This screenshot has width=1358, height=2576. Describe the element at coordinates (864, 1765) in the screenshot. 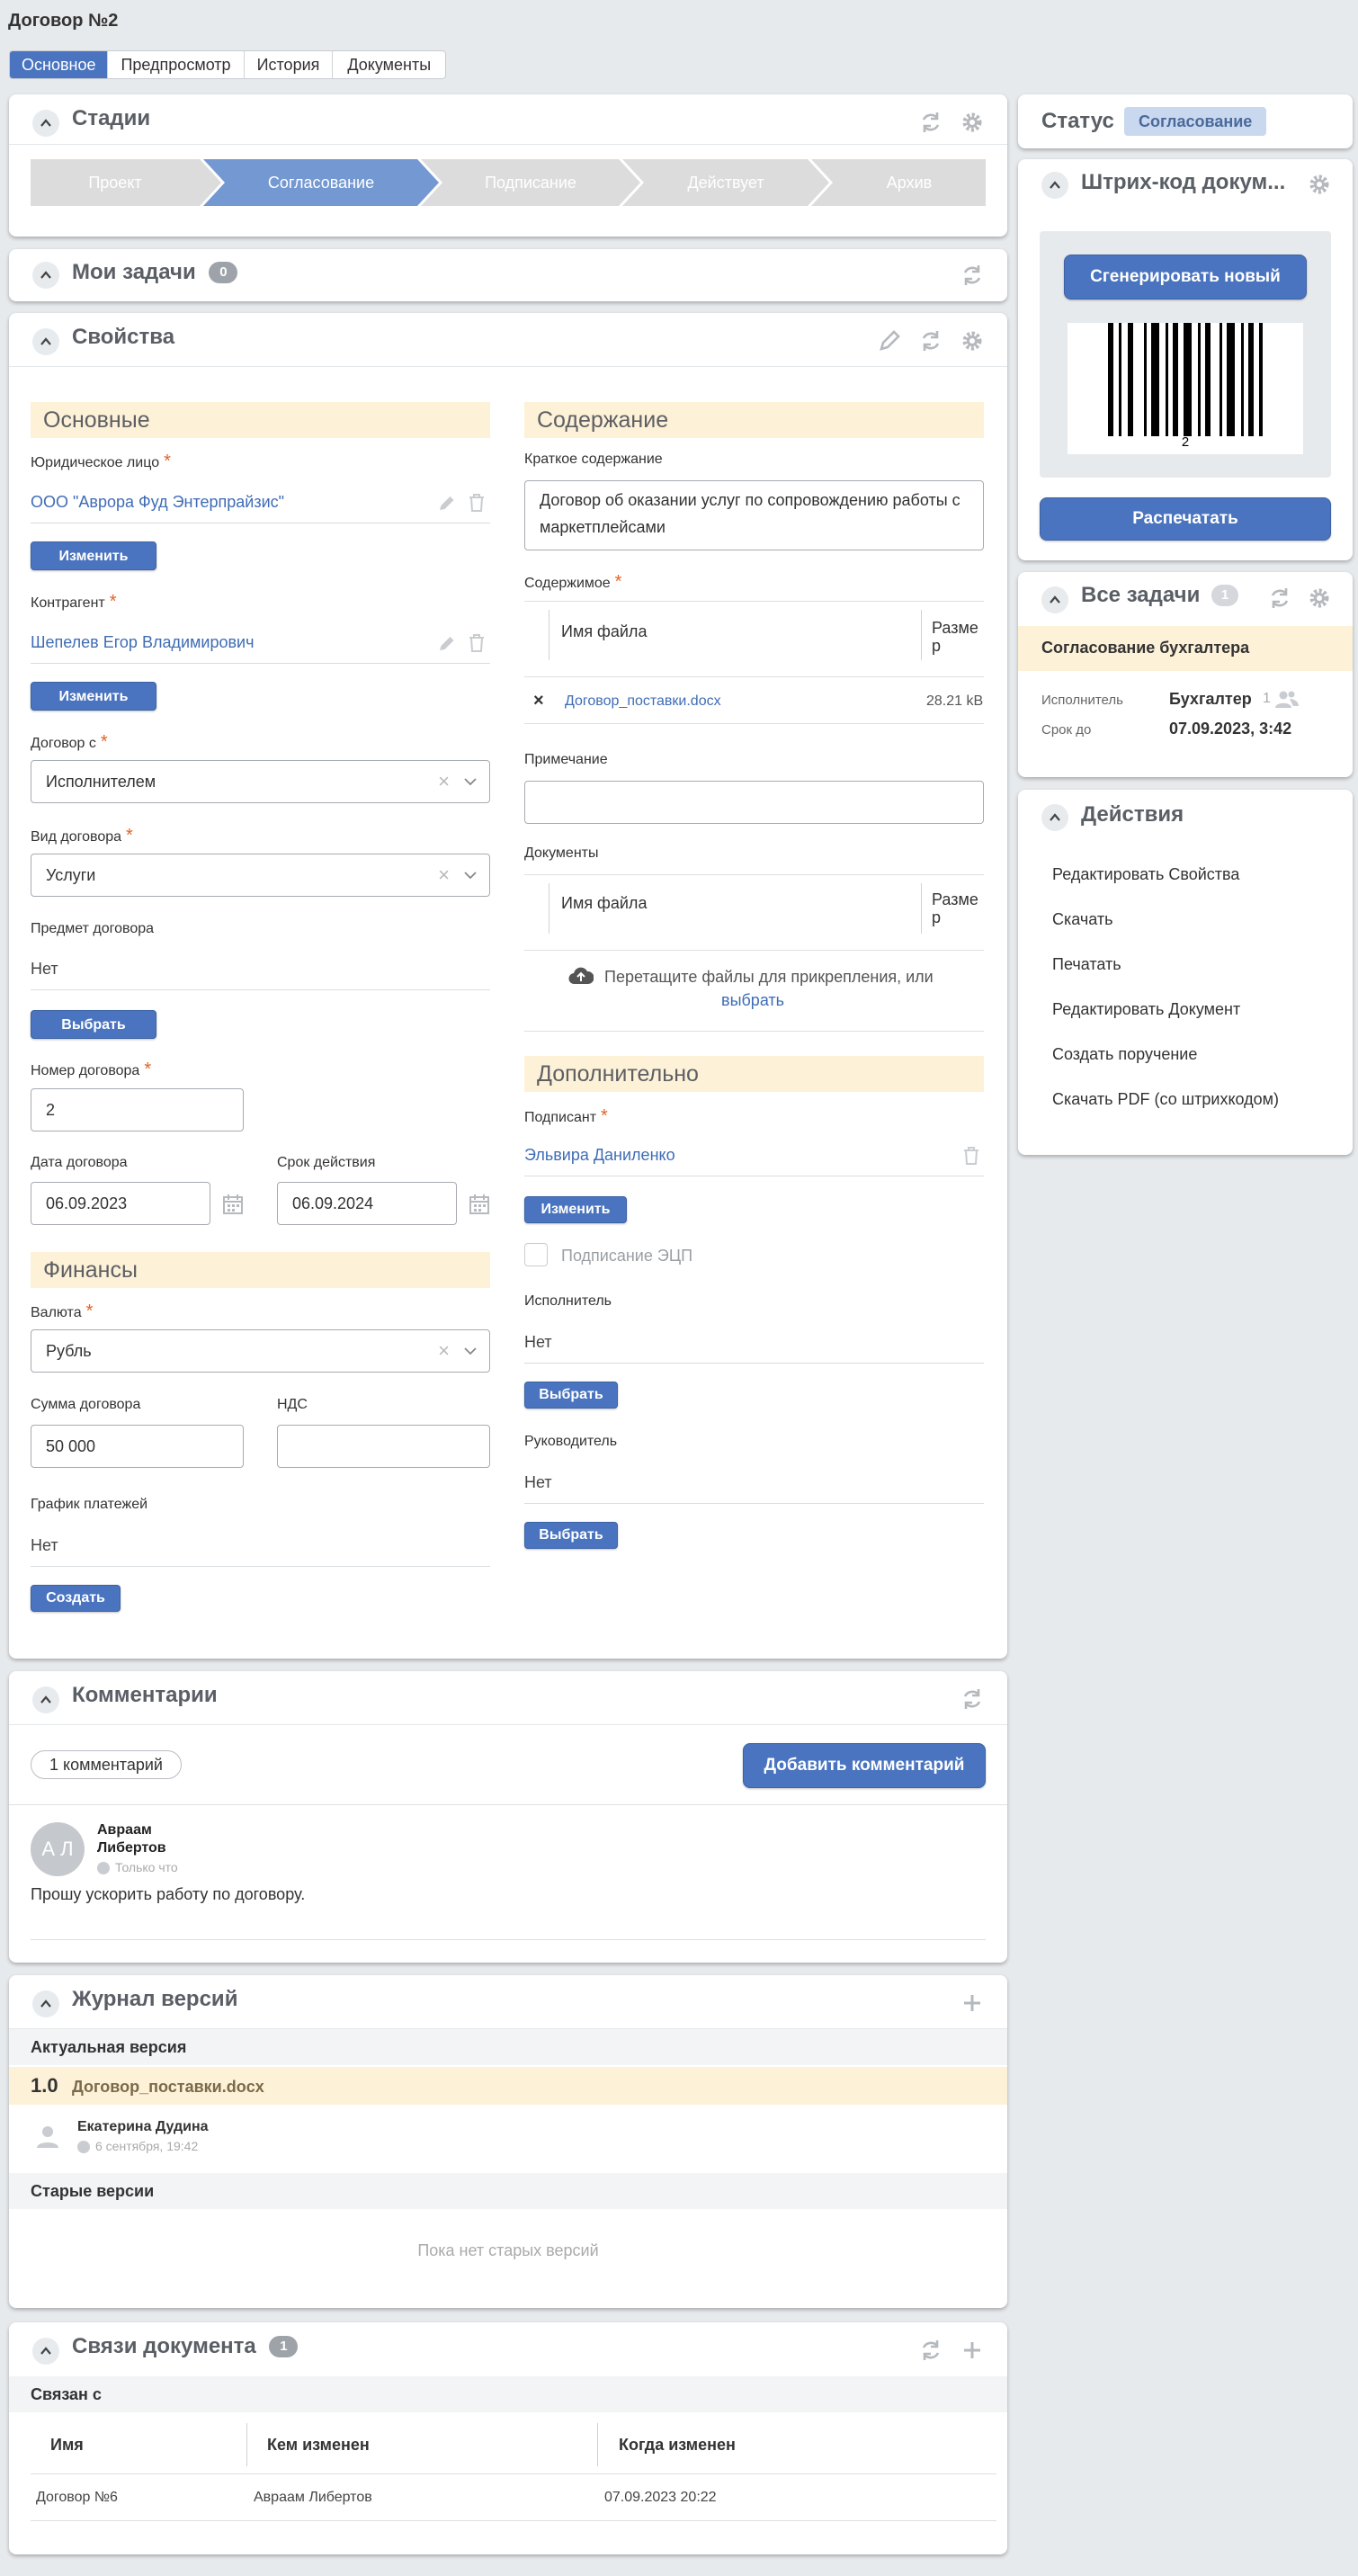

I see `add-comment-button: Добавить комментарий` at that location.